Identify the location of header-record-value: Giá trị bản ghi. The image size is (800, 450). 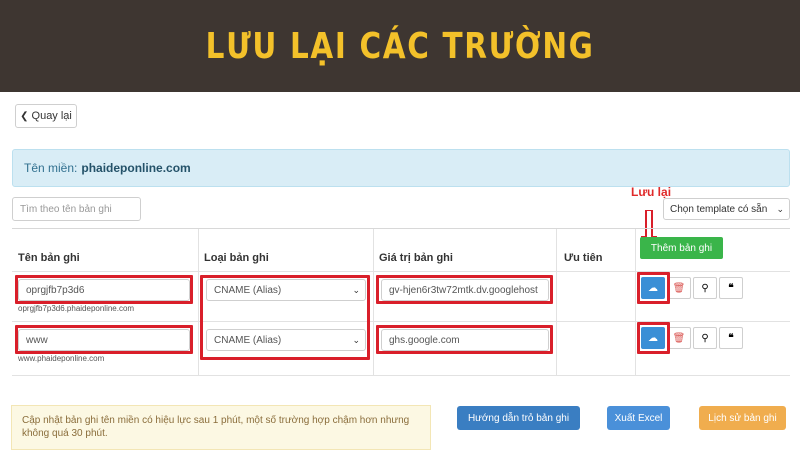
(416, 258).